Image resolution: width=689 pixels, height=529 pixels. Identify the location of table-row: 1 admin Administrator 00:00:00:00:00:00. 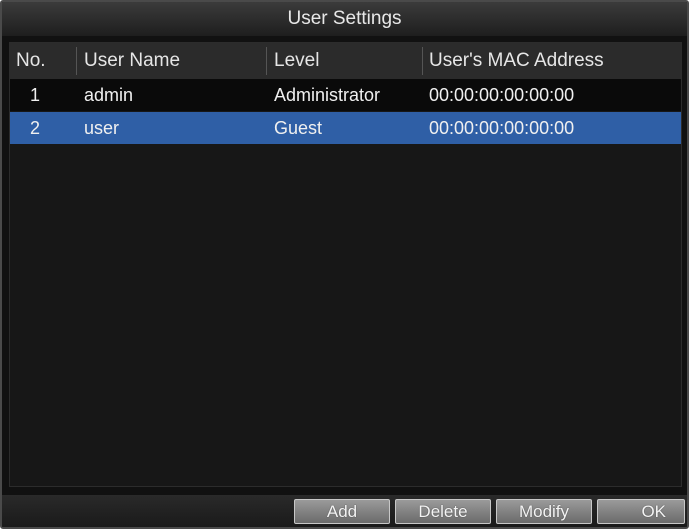
(345, 95).